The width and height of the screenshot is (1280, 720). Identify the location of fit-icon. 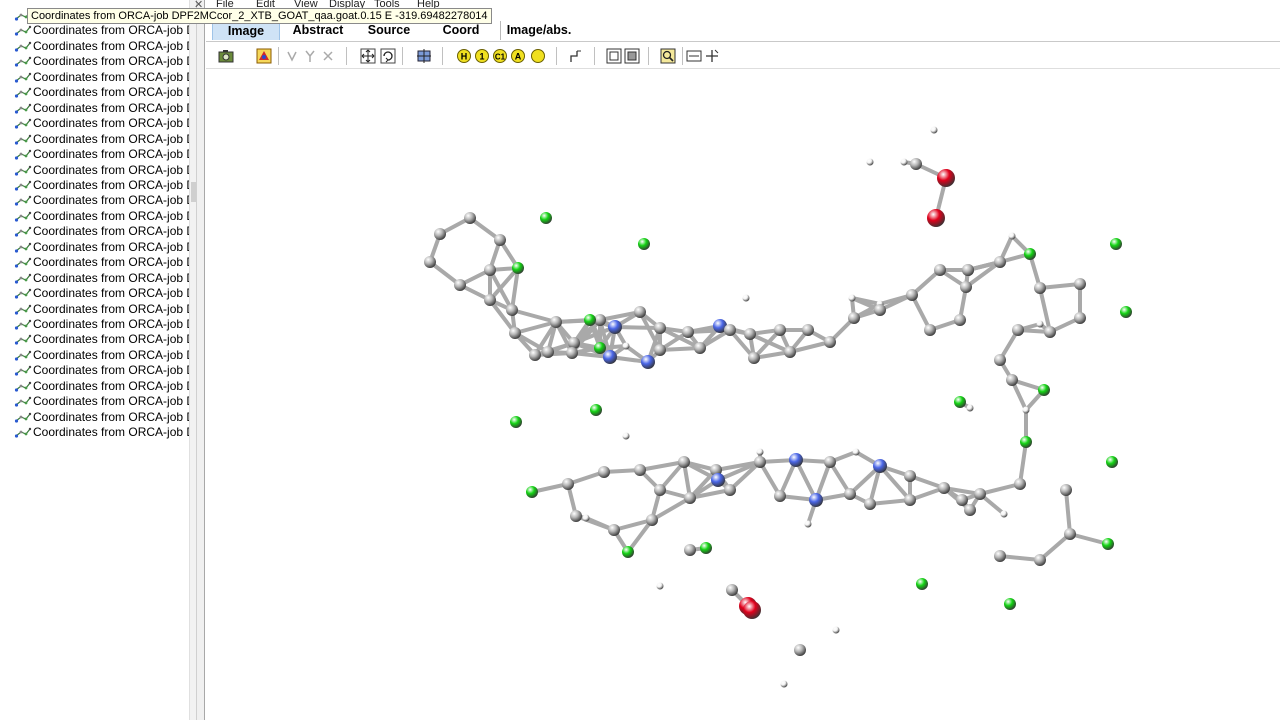
(368, 56).